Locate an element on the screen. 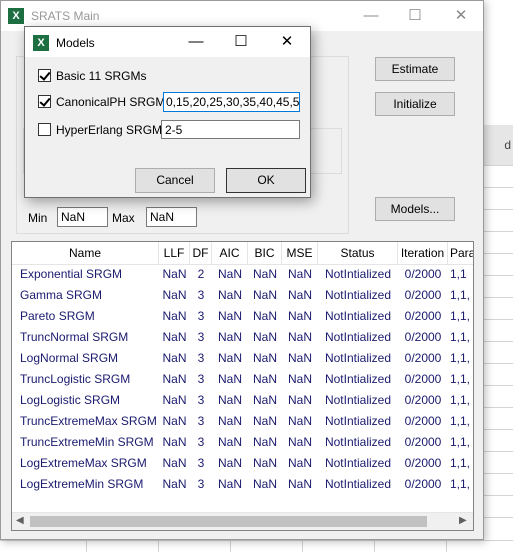 This screenshot has width=513, height=552. cell-name: TruncExtremeMin SRGM is located at coordinates (87, 442).